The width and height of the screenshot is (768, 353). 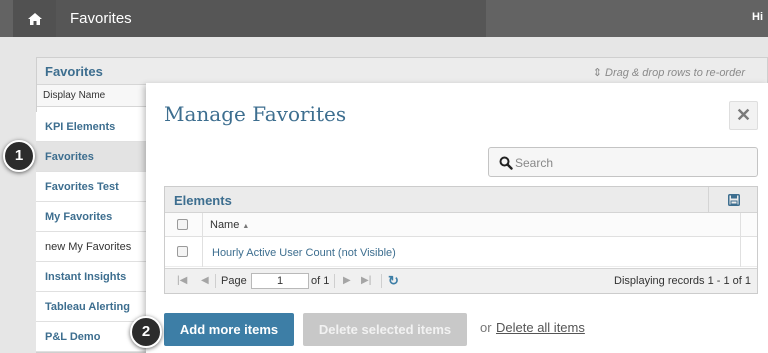 What do you see at coordinates (205, 280) in the screenshot?
I see `previous-page-icon: ◀` at bounding box center [205, 280].